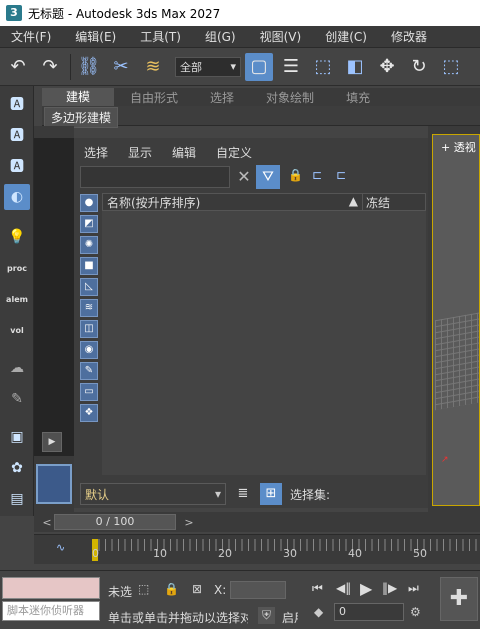  Describe the element at coordinates (89, 413) in the screenshot. I see `all-filter-icon: ❖` at that location.